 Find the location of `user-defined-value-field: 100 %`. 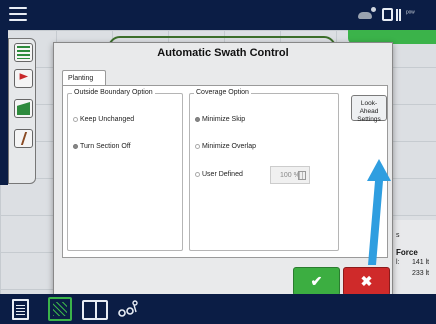

user-defined-value-field: 100 % is located at coordinates (290, 175).